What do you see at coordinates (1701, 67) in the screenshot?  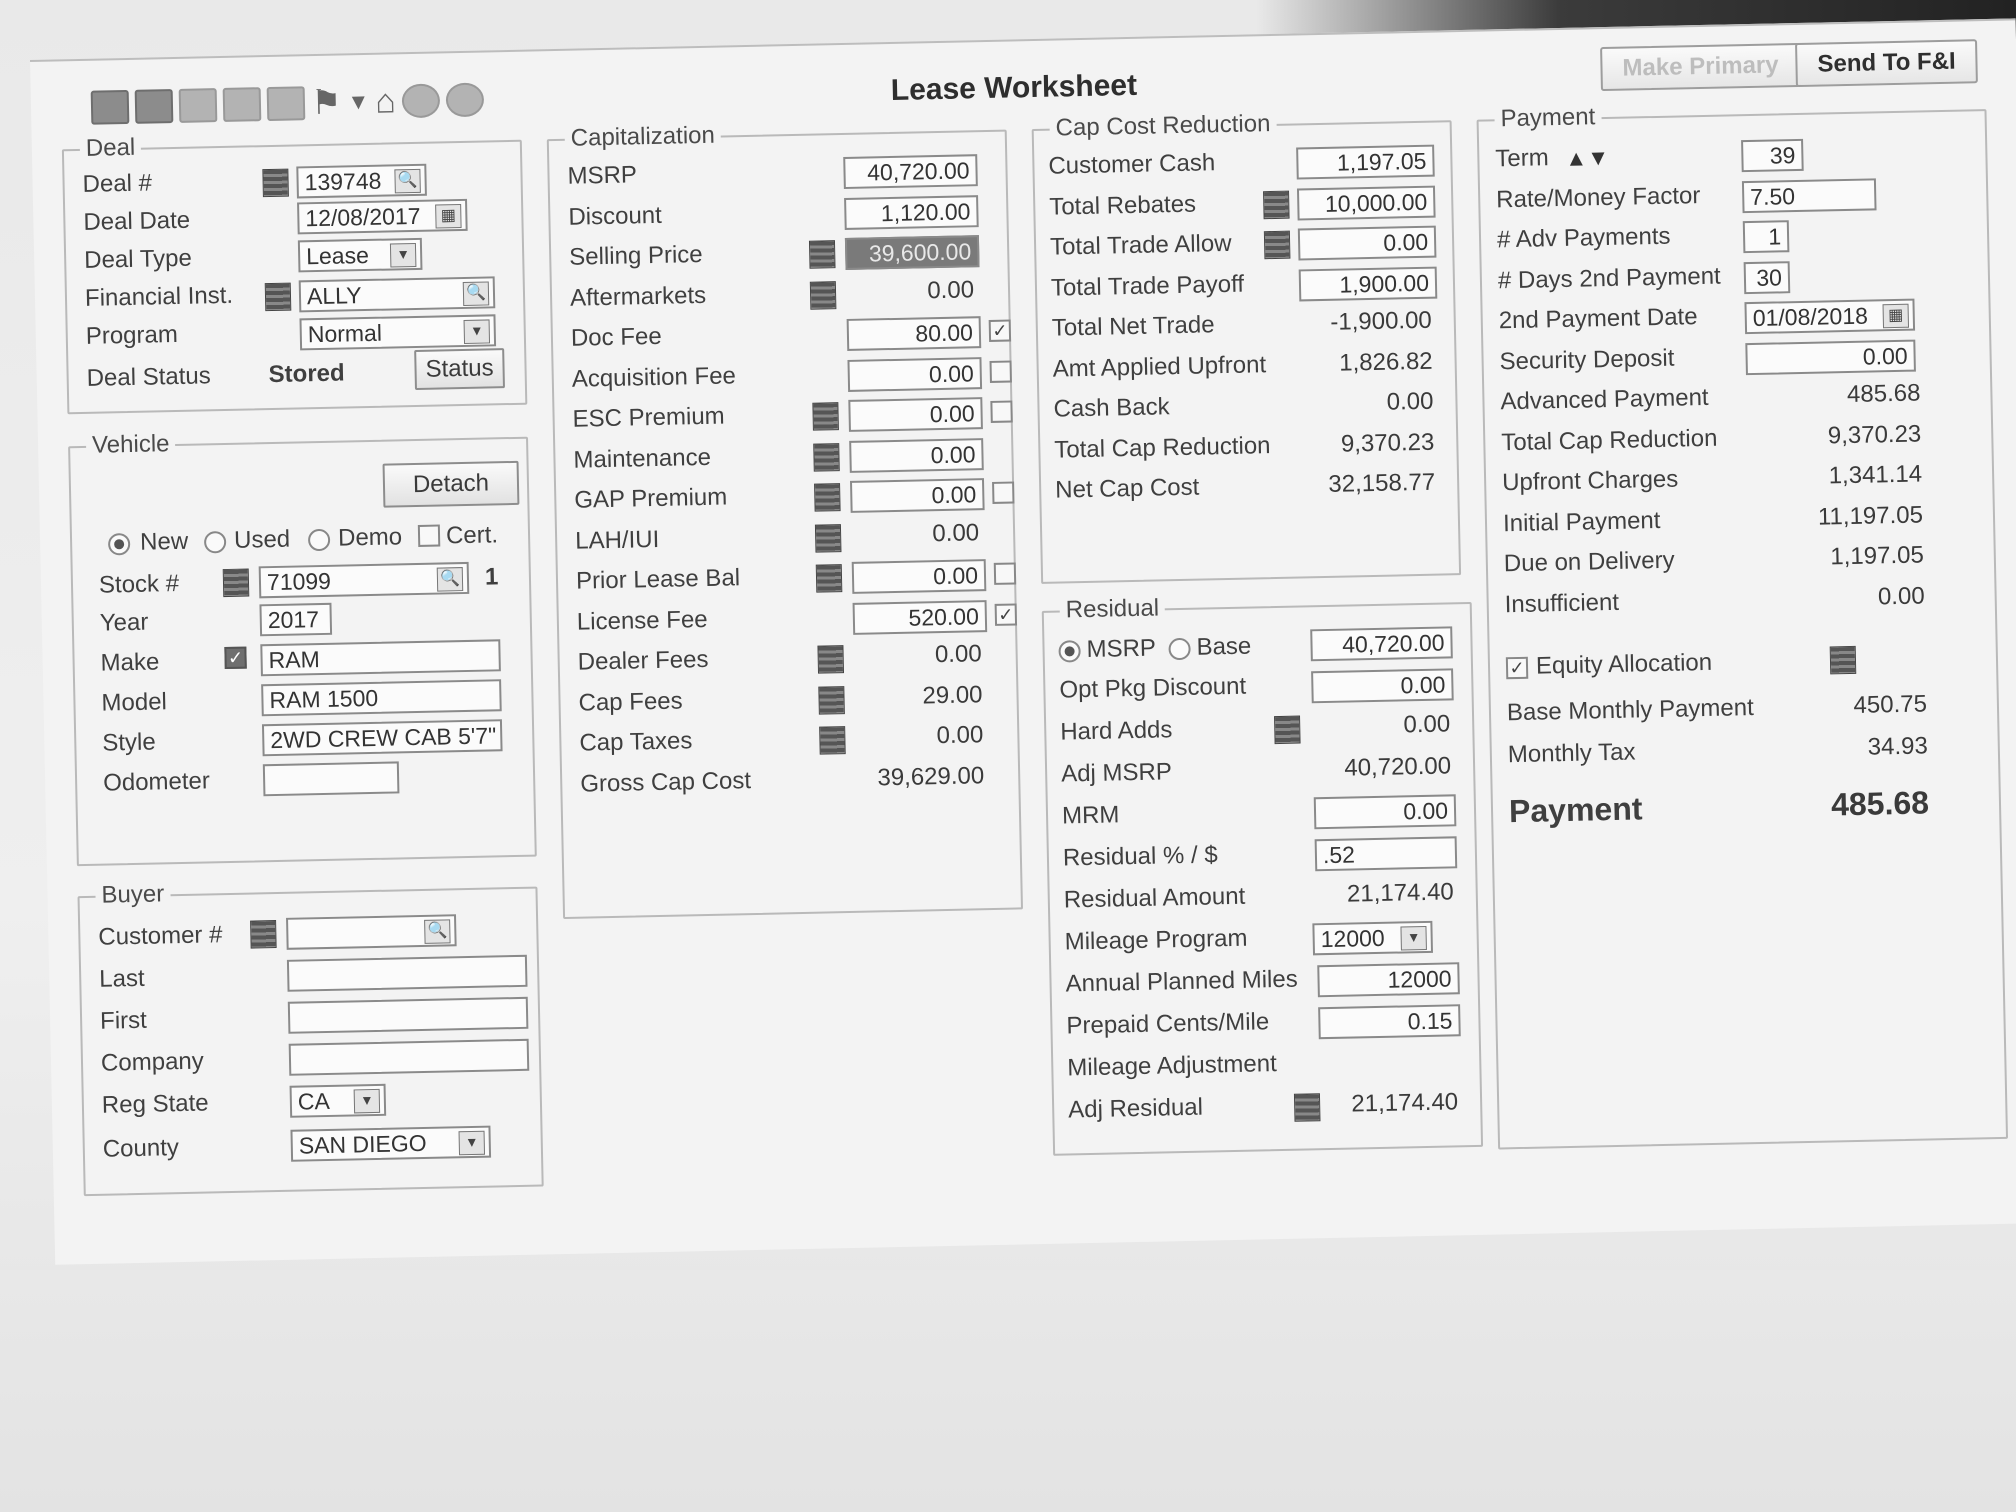 I see `make-primary-button: Make Primary` at bounding box center [1701, 67].